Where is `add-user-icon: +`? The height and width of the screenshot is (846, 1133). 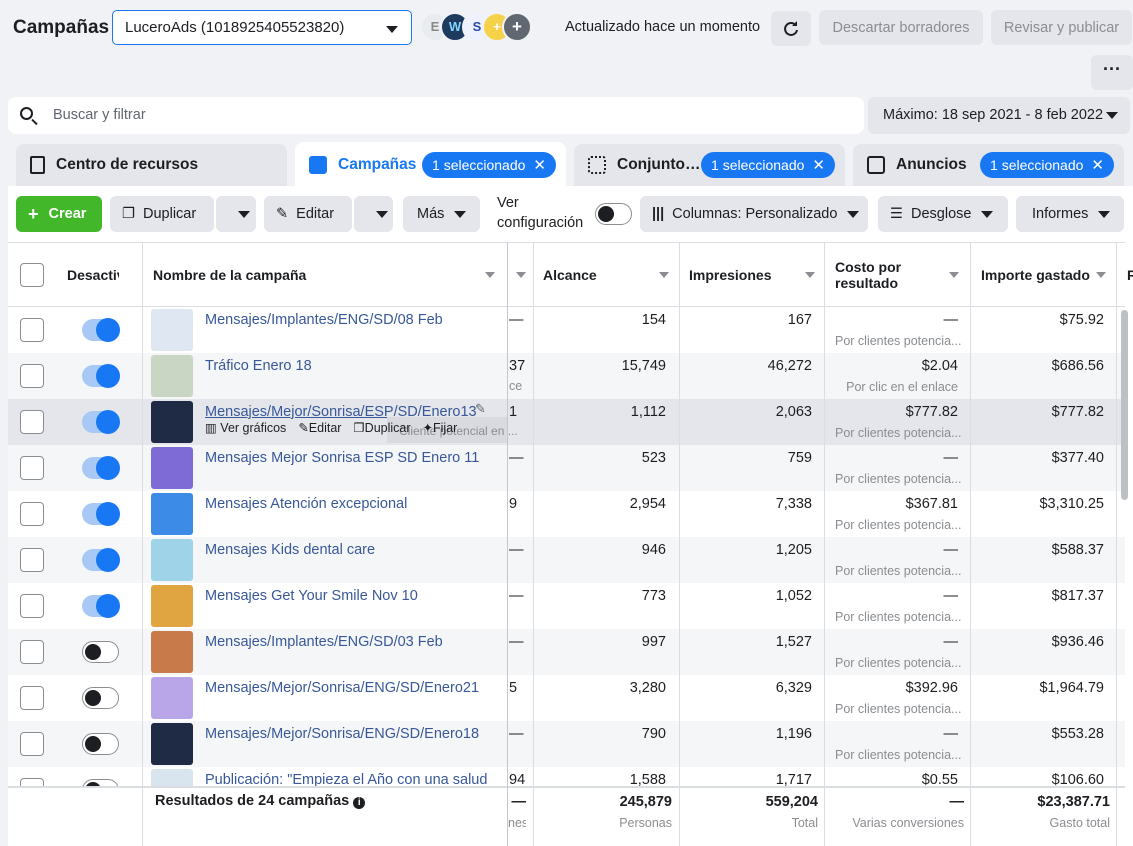 add-user-icon: + is located at coordinates (517, 27).